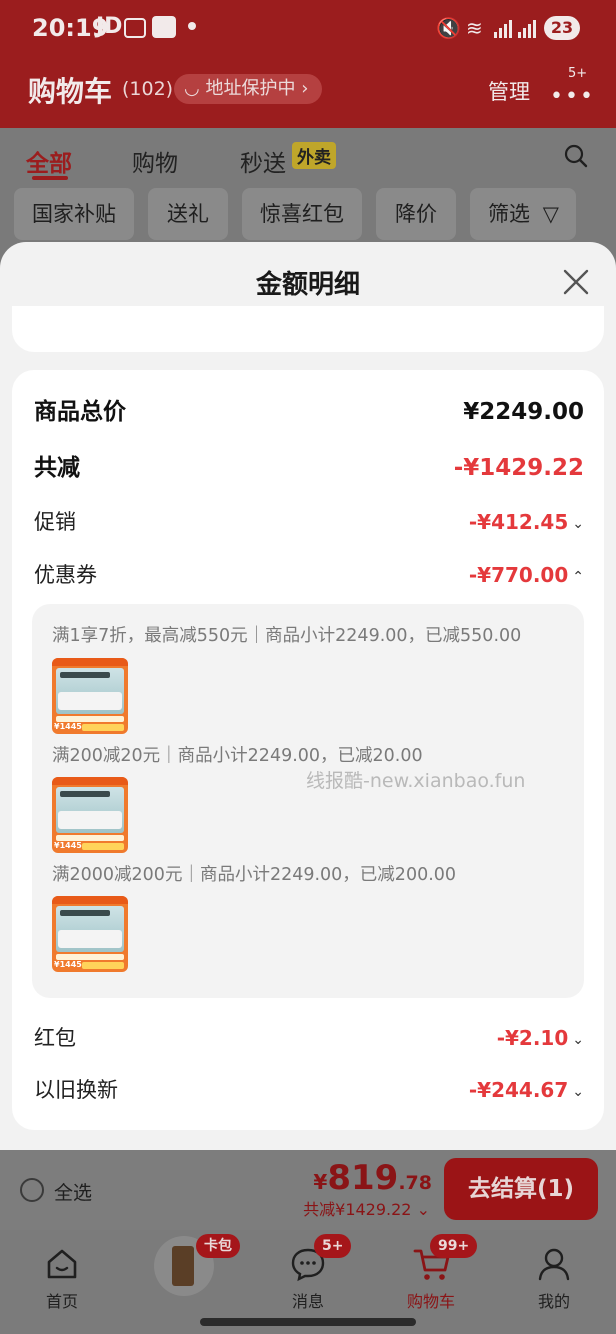 This screenshot has height=1334, width=616. I want to click on battery-icon: 23, so click(562, 28).